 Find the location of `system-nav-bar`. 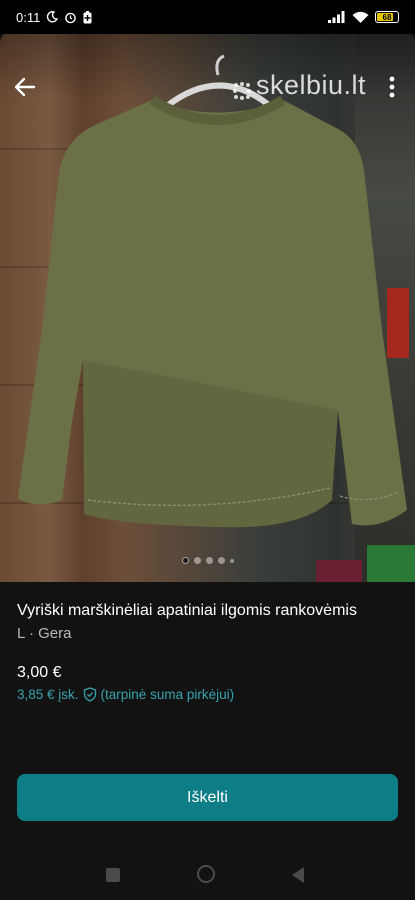

system-nav-bar is located at coordinates (207, 875).